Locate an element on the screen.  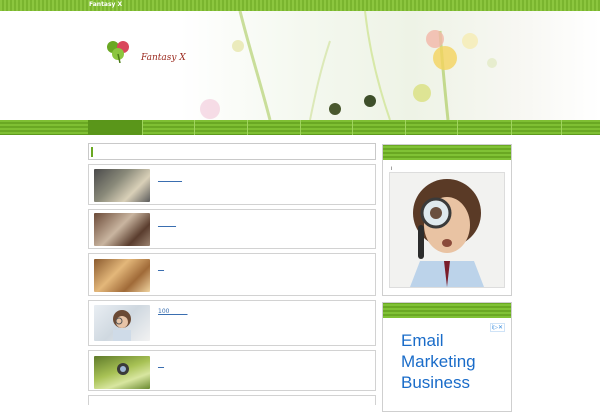
adchoices-icon: i▷✕ is located at coordinates (497, 327).